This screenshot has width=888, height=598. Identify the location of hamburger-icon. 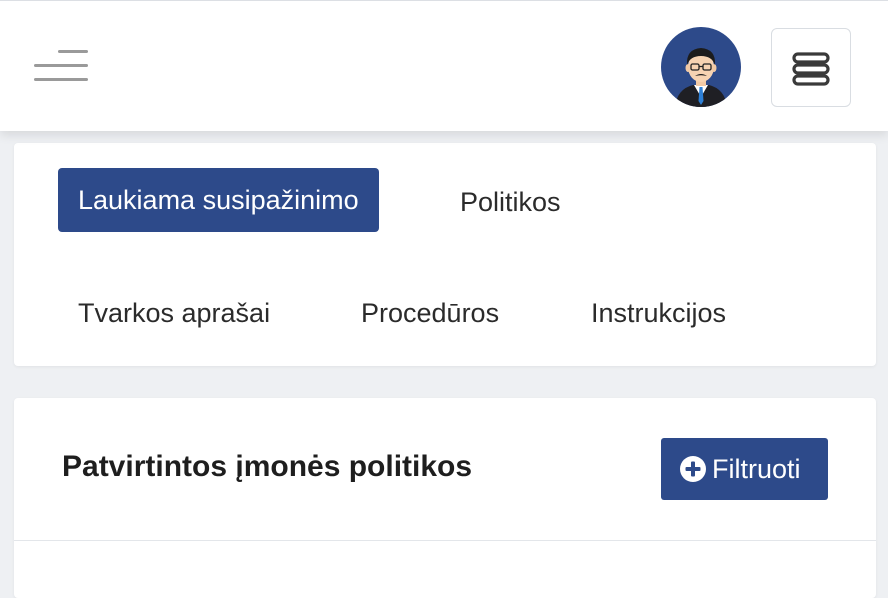
(61, 67).